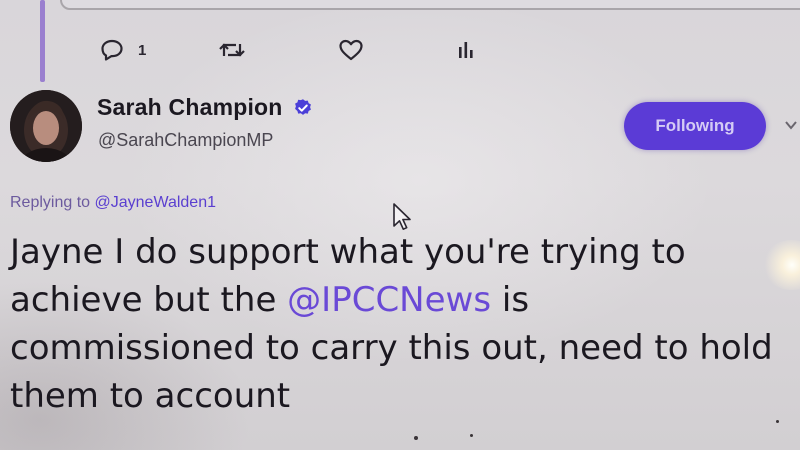  Describe the element at coordinates (46, 126) in the screenshot. I see `avatar` at that location.